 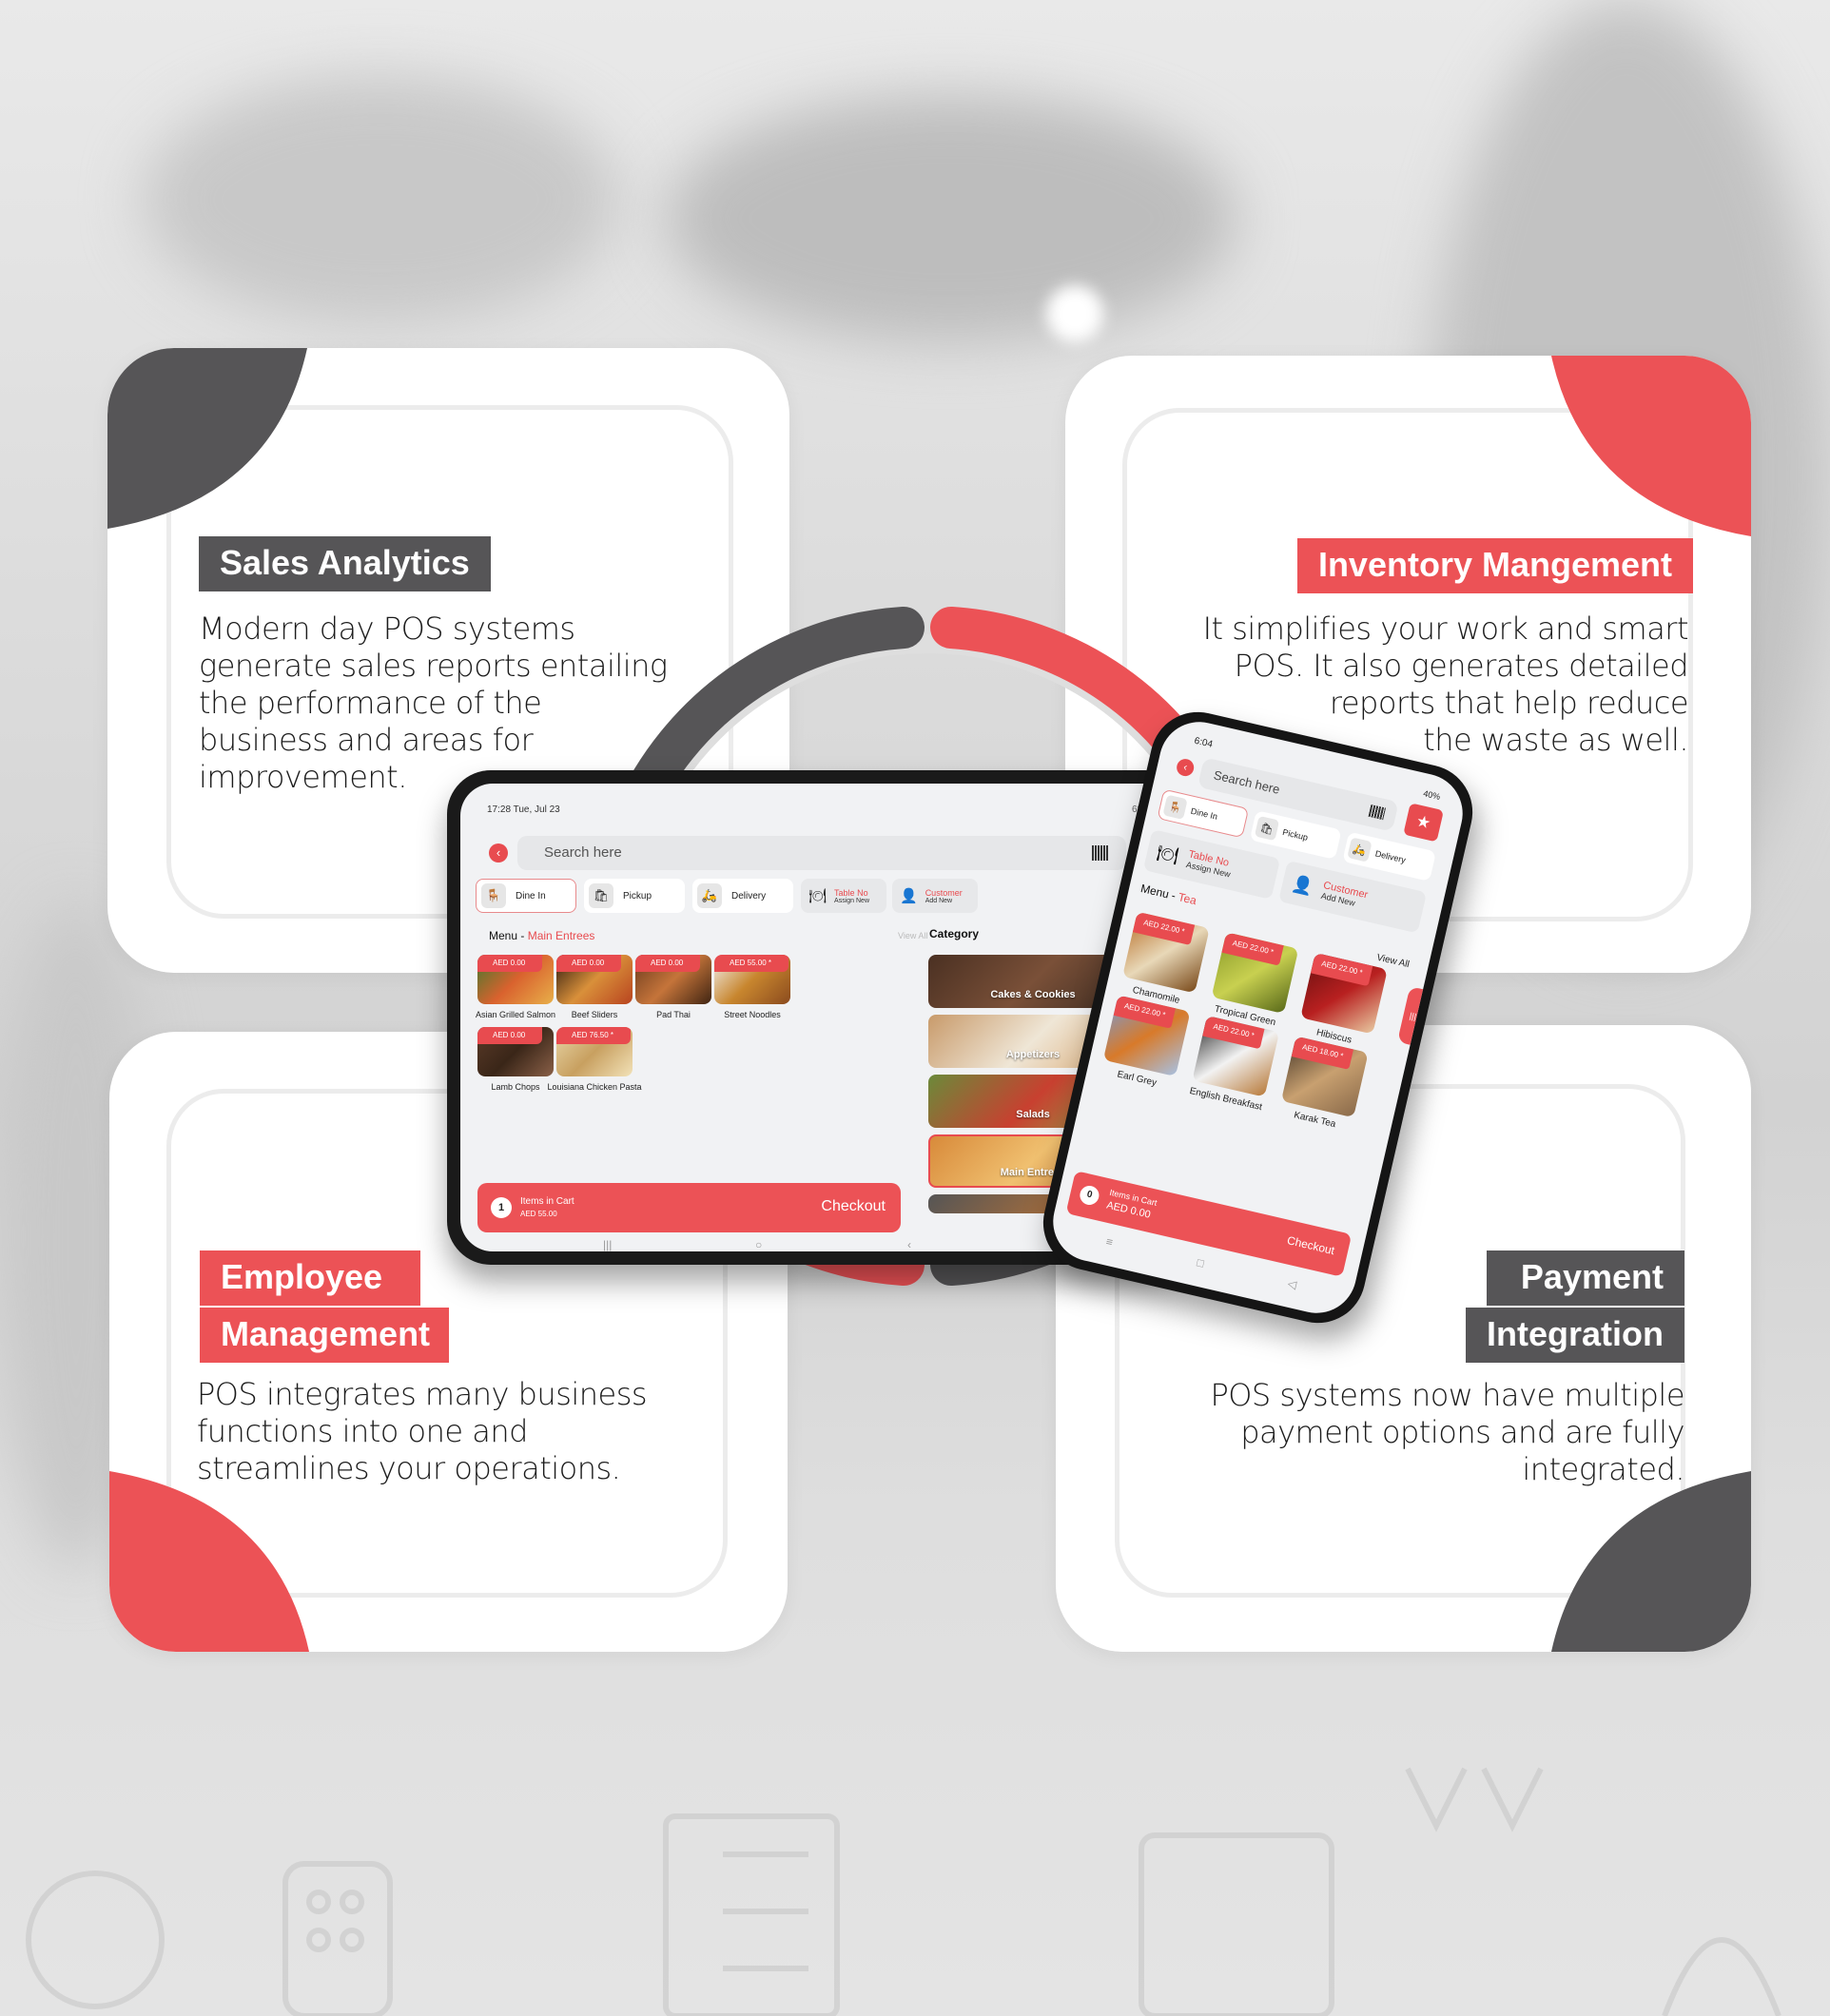 I want to click on menu-item-name: Street Noodles, so click(x=753, y=1015).